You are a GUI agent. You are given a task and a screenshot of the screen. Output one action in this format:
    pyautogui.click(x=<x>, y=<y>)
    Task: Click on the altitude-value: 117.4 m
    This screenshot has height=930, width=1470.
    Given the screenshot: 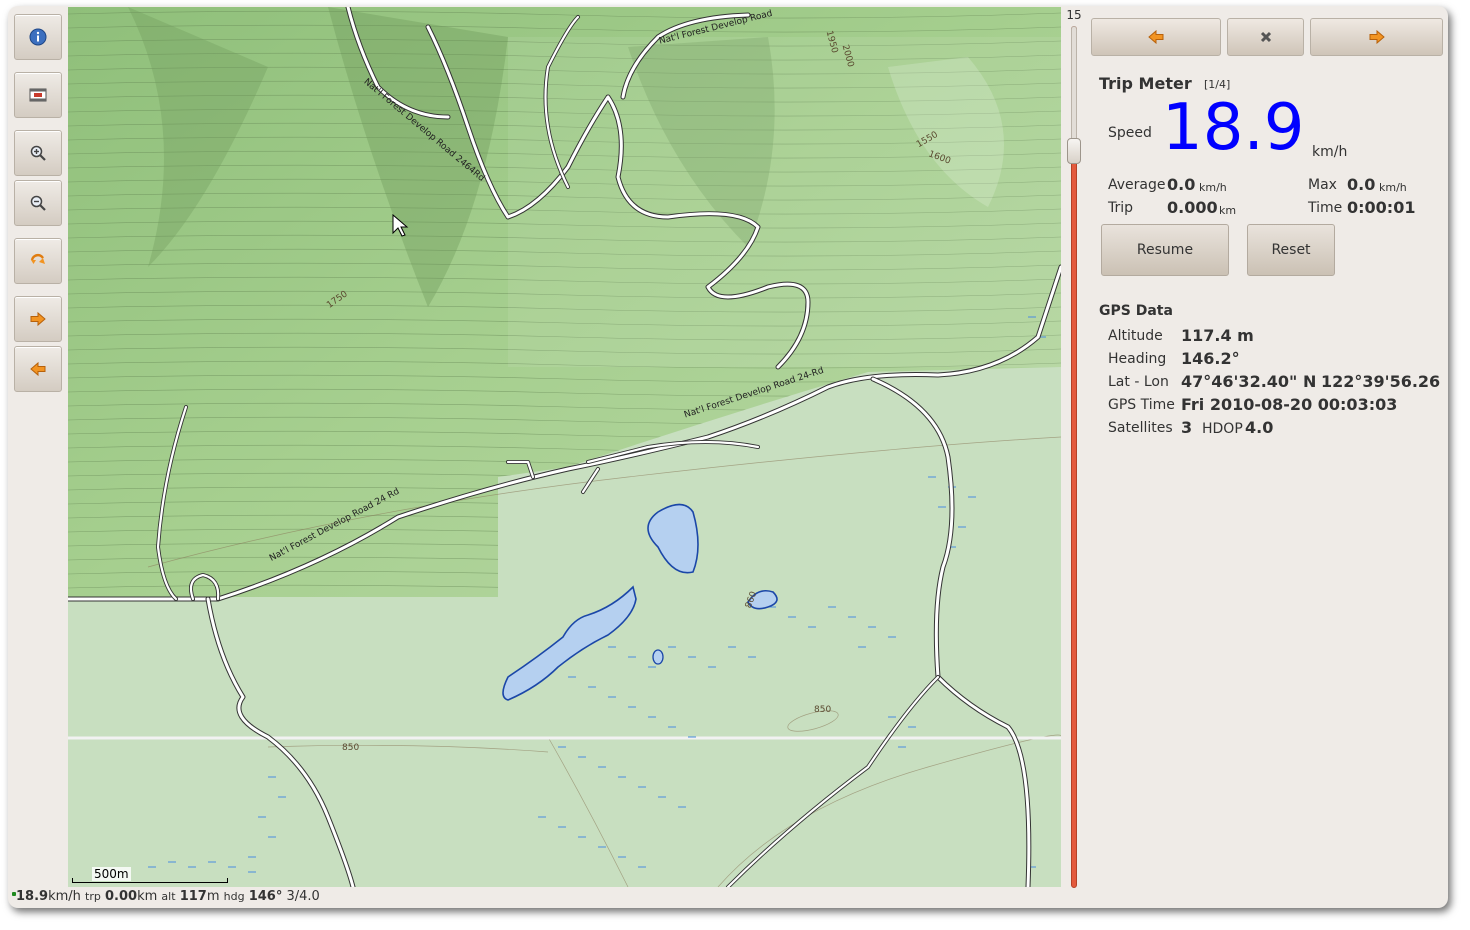 What is the action you would take?
    pyautogui.click(x=1217, y=335)
    